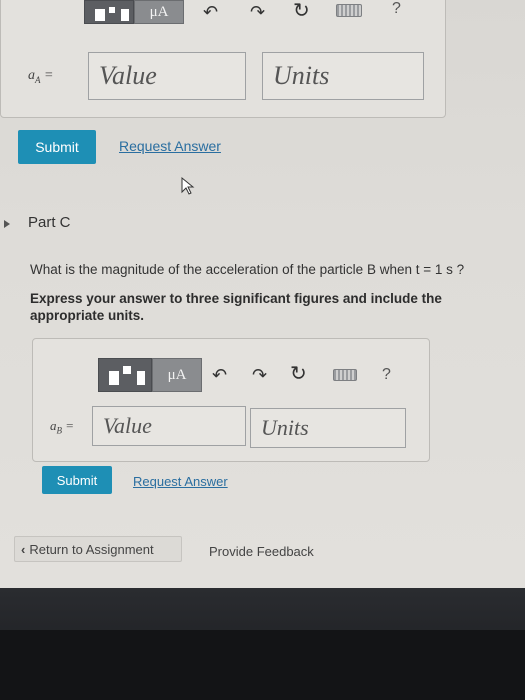 The height and width of the screenshot is (700, 525). What do you see at coordinates (49, 222) in the screenshot?
I see `part-c-title: Part C` at bounding box center [49, 222].